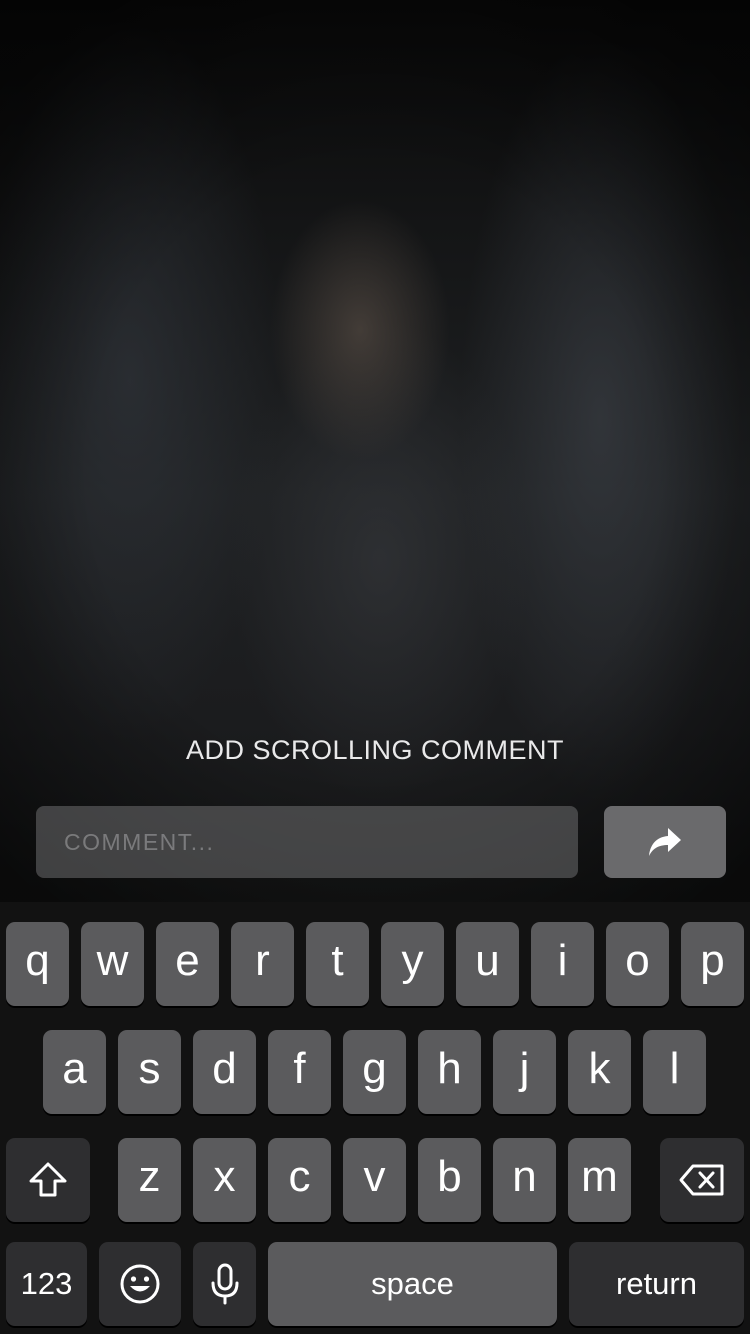  Describe the element at coordinates (375, 750) in the screenshot. I see `comment-panel-title: ADD SCROLLING COMMENT` at that location.